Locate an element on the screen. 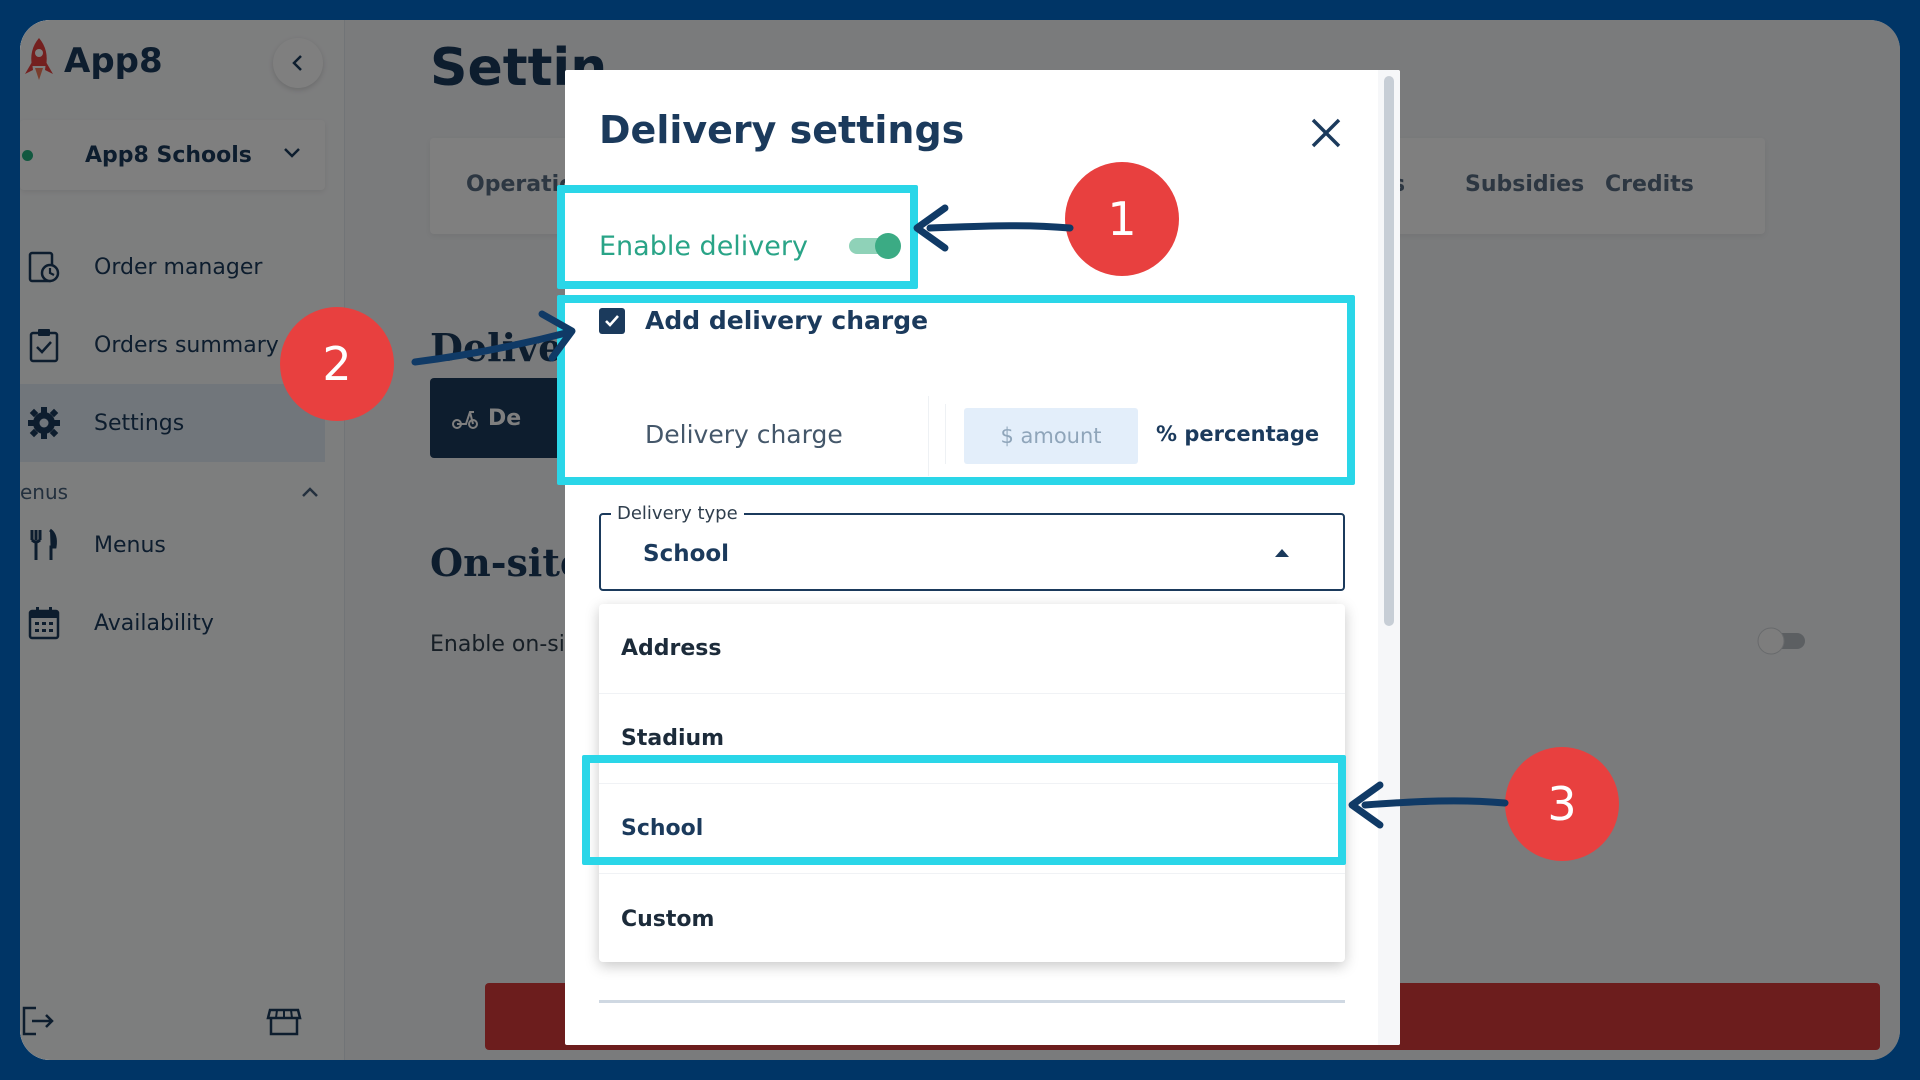  annotation-badge-2: 2 is located at coordinates (337, 364).